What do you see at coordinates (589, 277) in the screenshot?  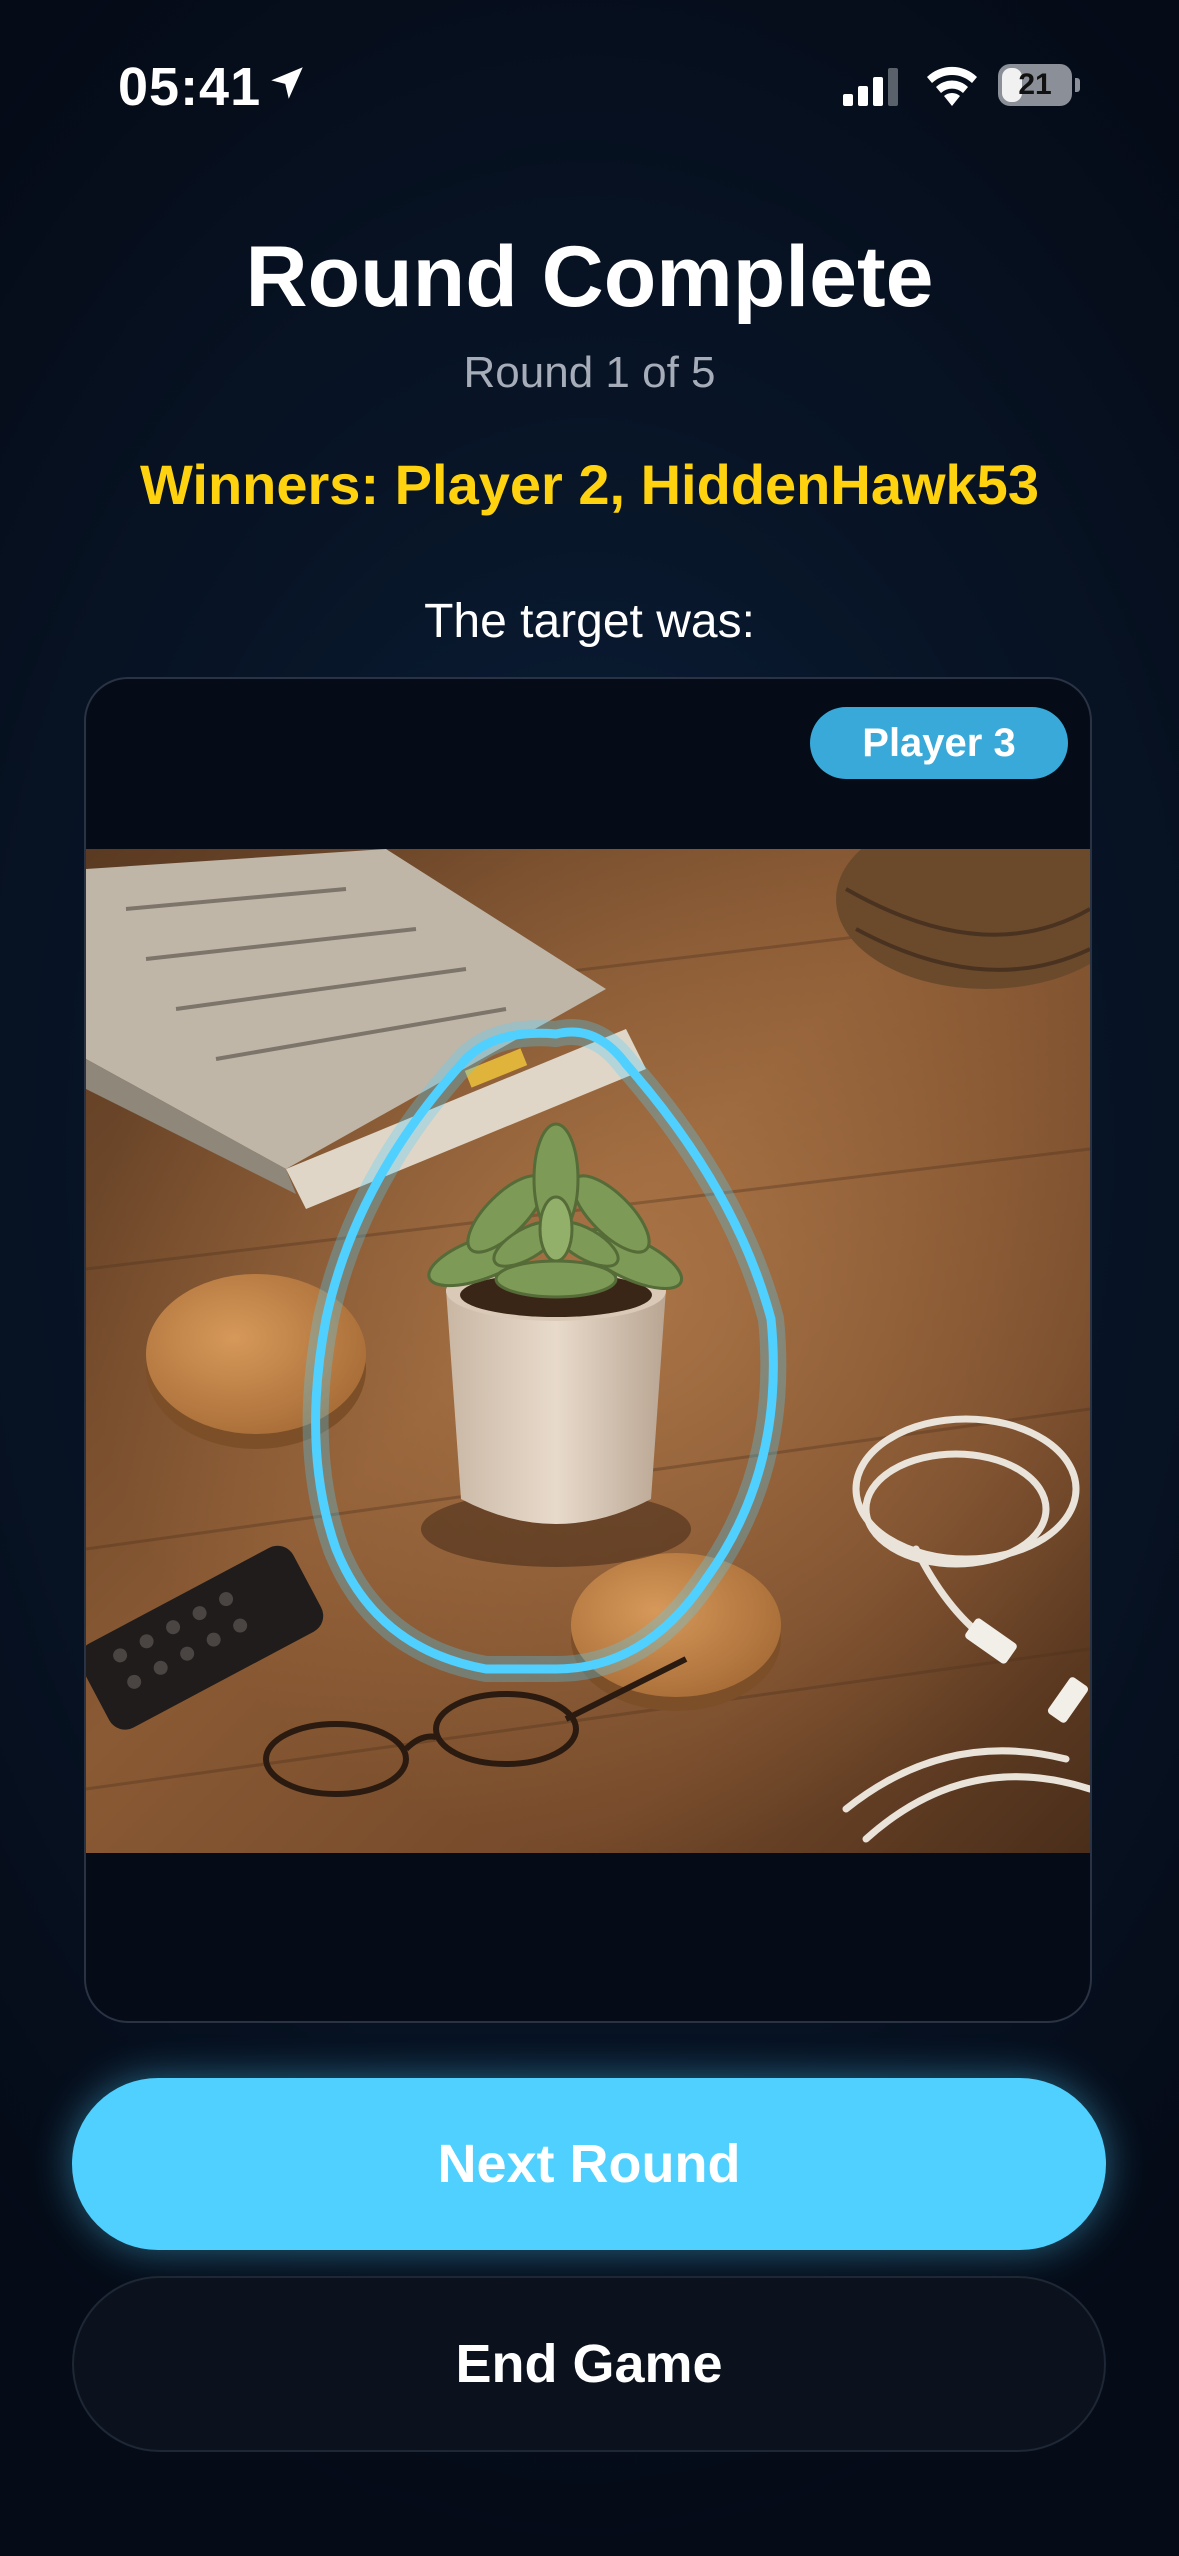 I see `page-title: Round Complete` at bounding box center [589, 277].